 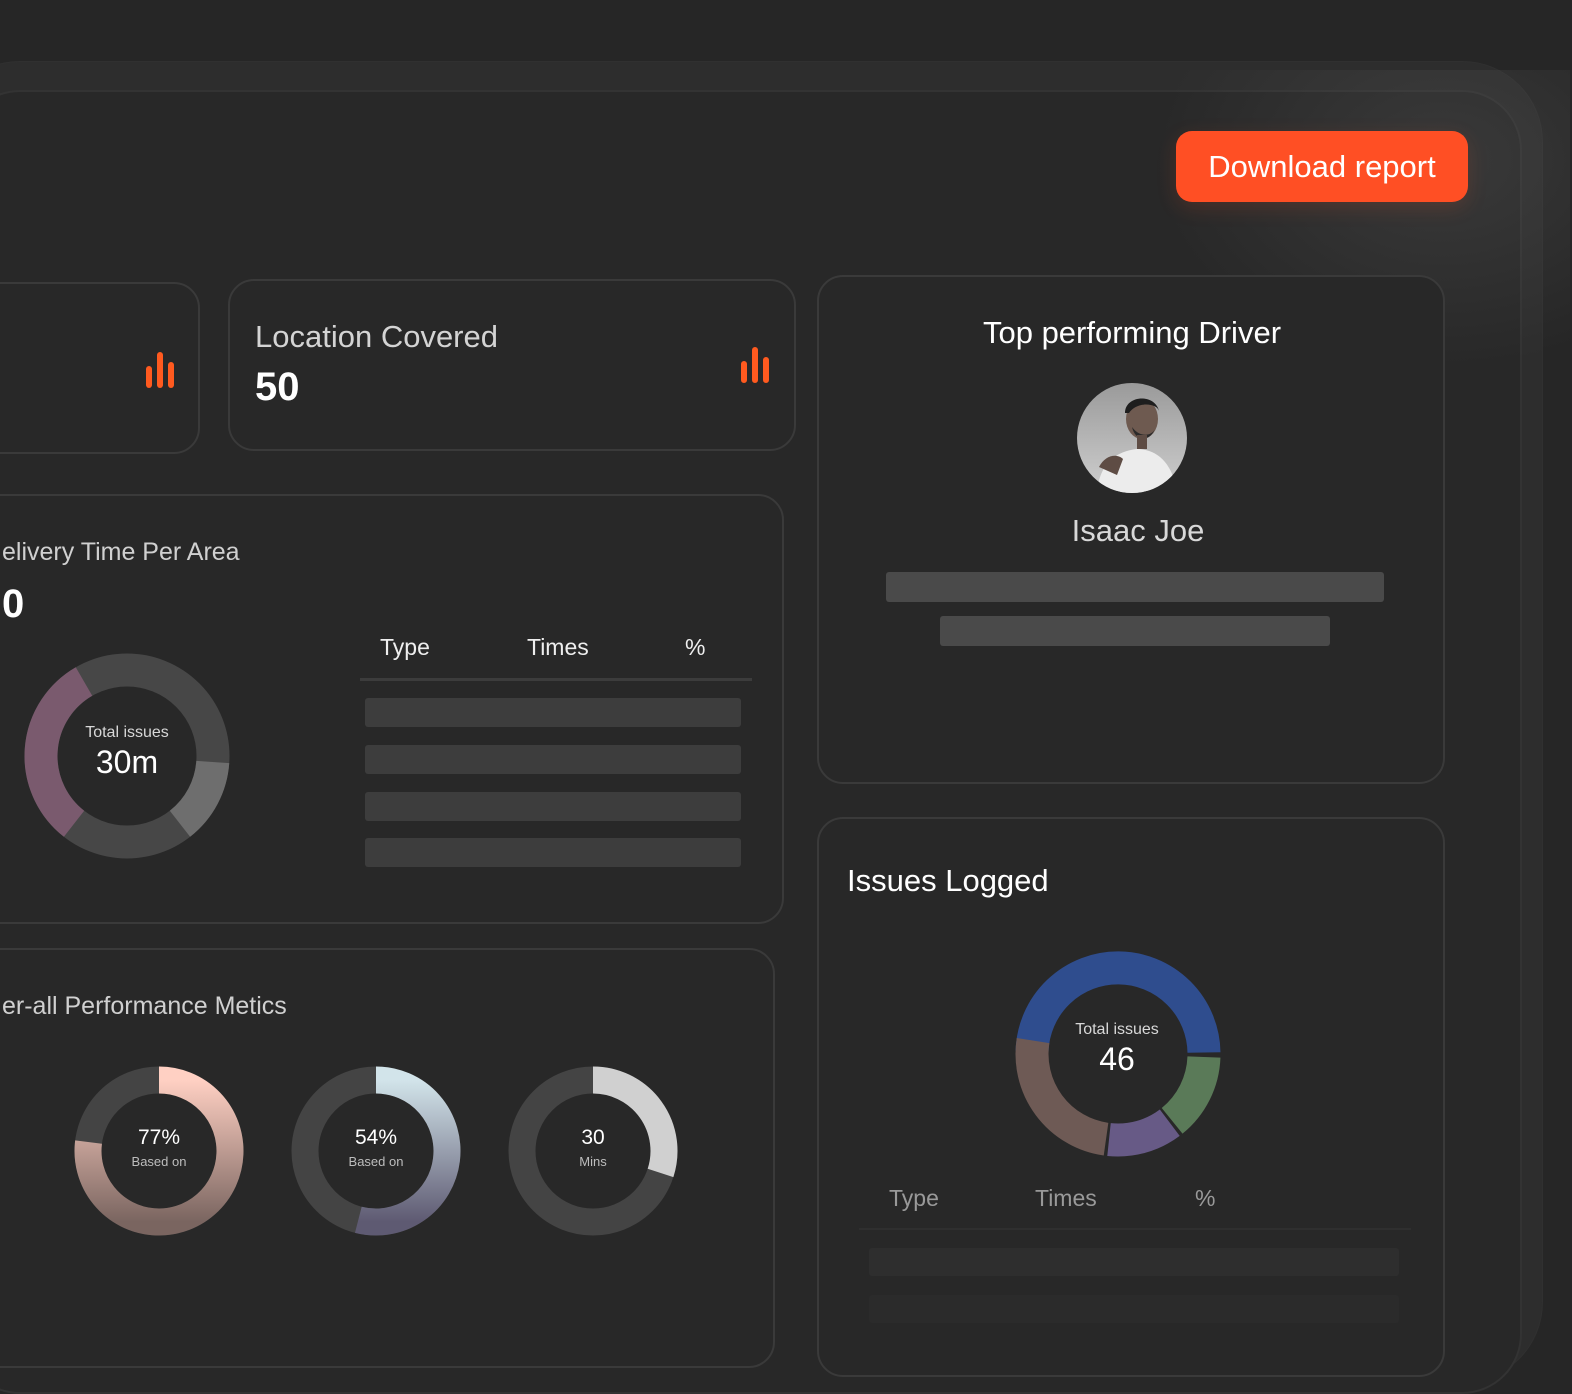 I want to click on gauge-label: Mins, so click(x=593, y=1161).